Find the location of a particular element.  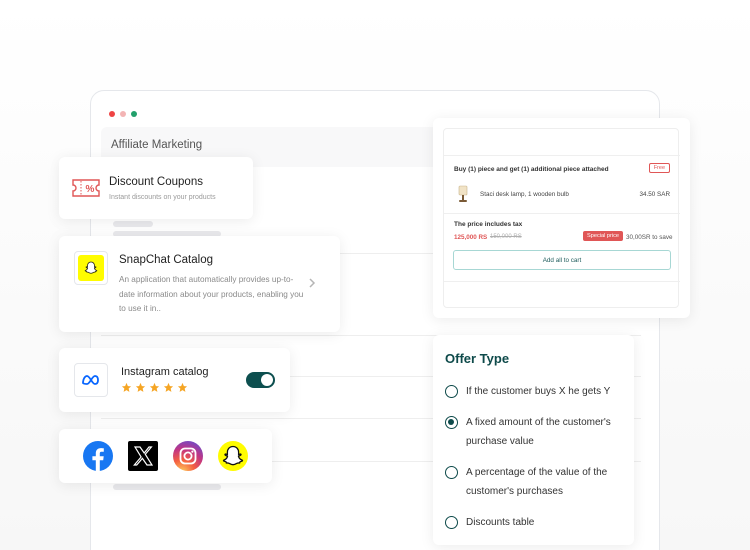

meta-logo-icon is located at coordinates (91, 380).